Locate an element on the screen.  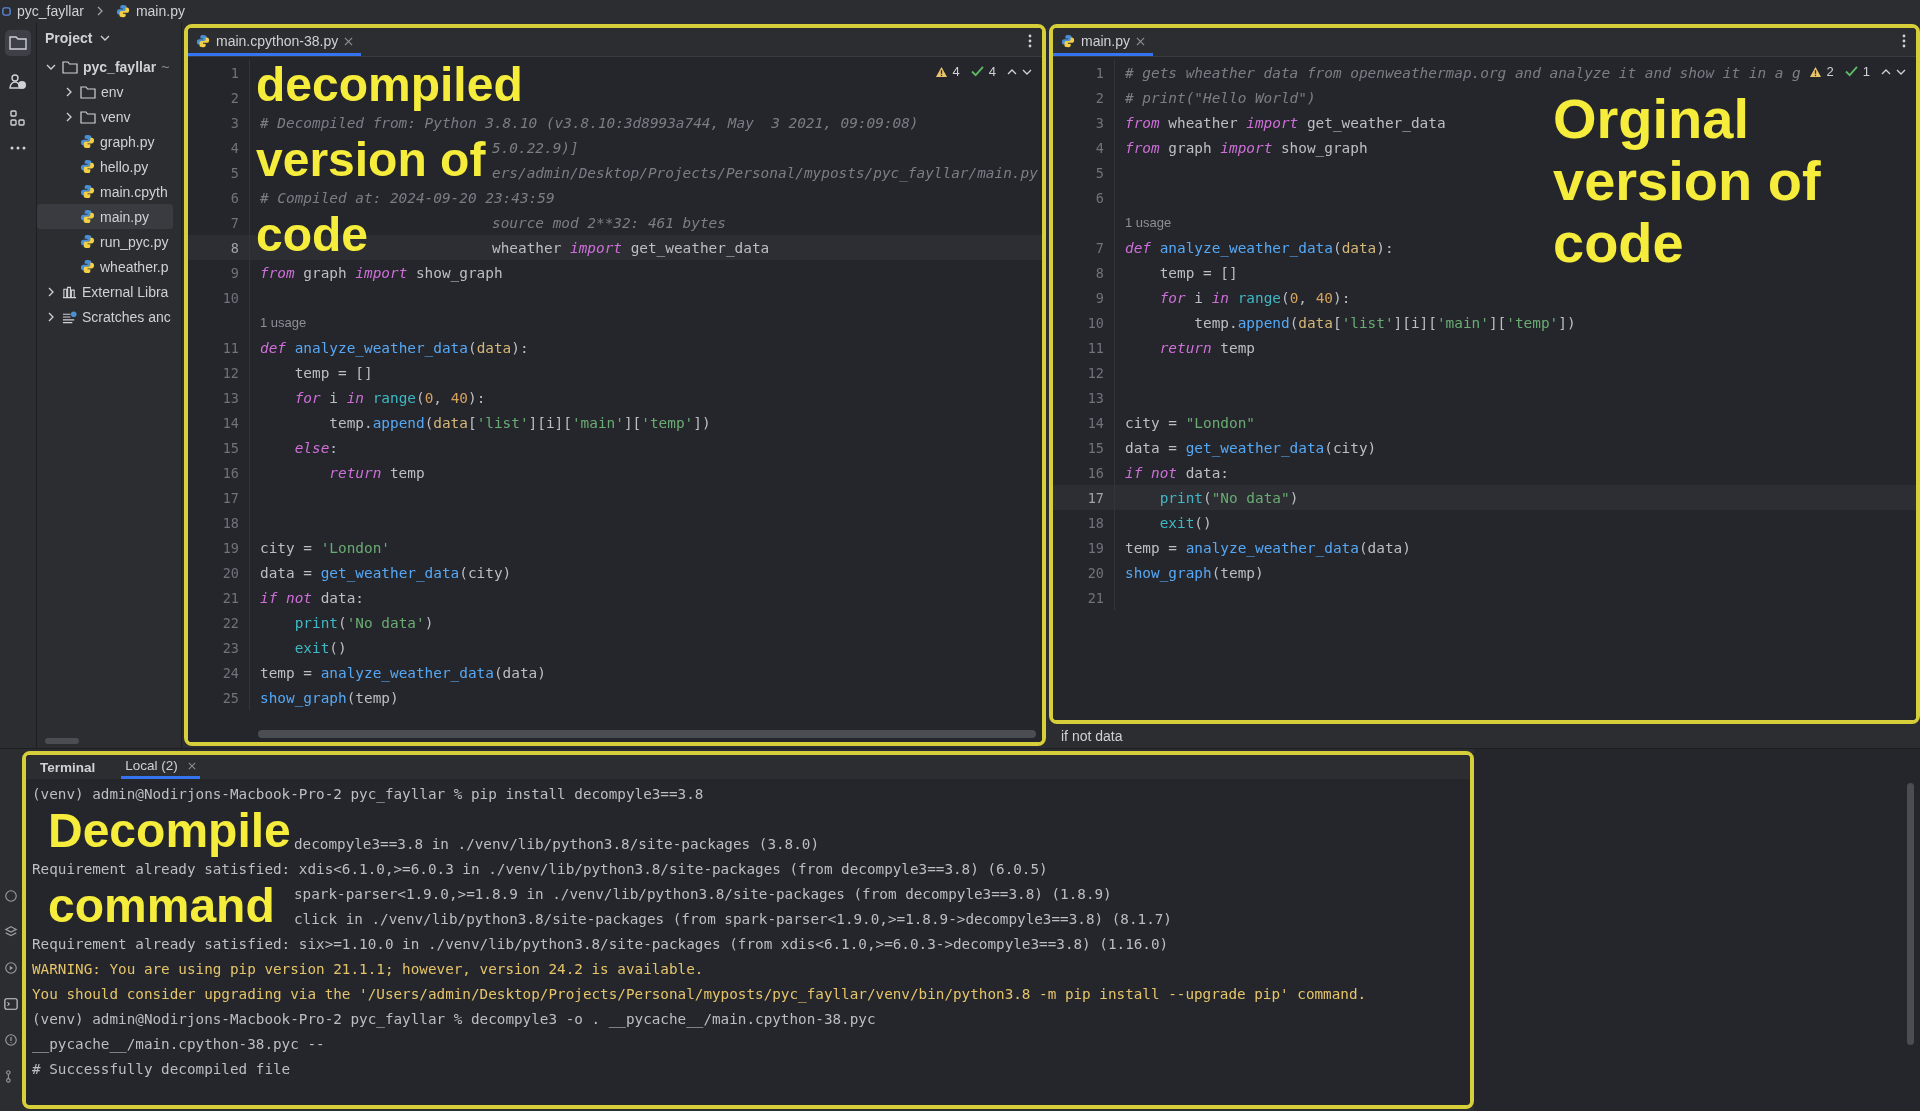
terminal-tab: Local (2) is located at coordinates (160, 767).